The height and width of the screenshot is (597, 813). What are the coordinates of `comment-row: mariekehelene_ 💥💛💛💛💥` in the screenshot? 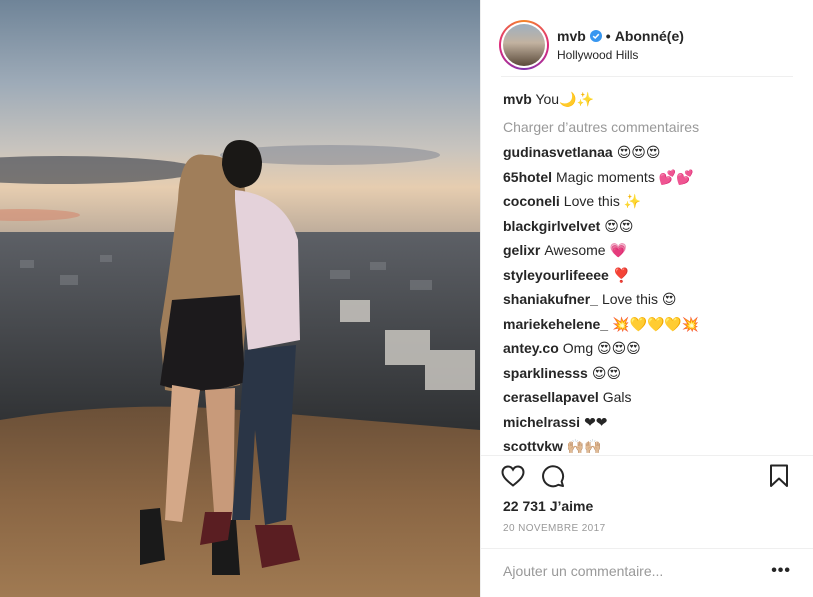 It's located at (650, 324).